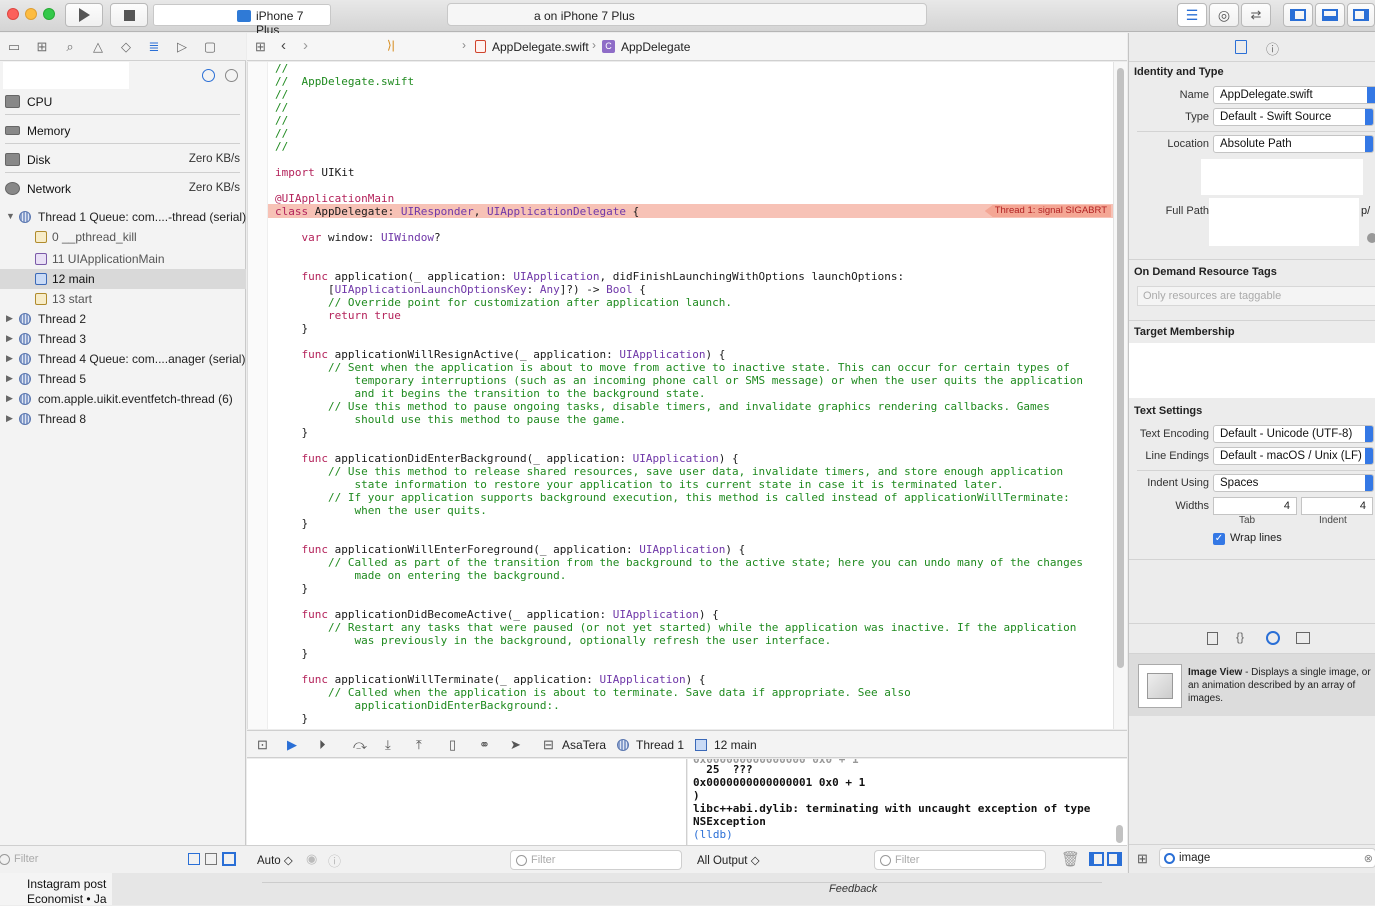 Image resolution: width=1375 pixels, height=906 pixels. I want to click on hide-debug-area-icon: ⊡, so click(262, 745).